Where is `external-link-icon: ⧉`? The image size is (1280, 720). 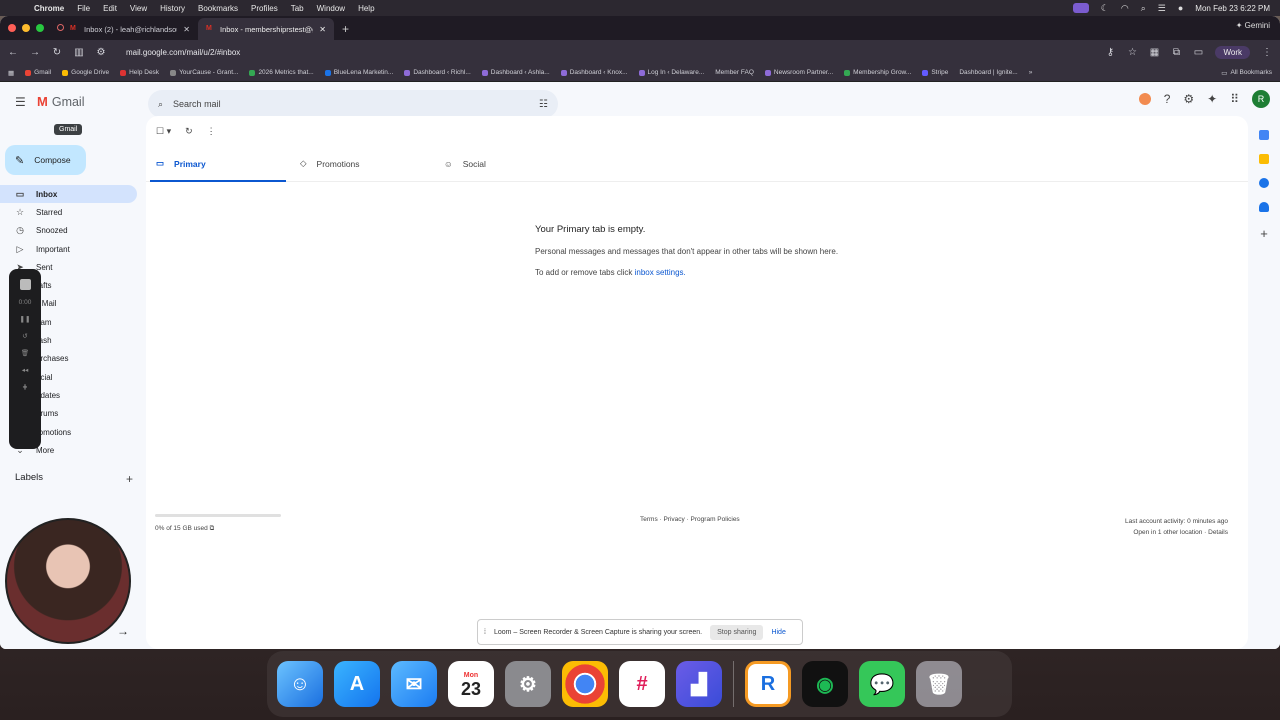 external-link-icon: ⧉ is located at coordinates (212, 528).